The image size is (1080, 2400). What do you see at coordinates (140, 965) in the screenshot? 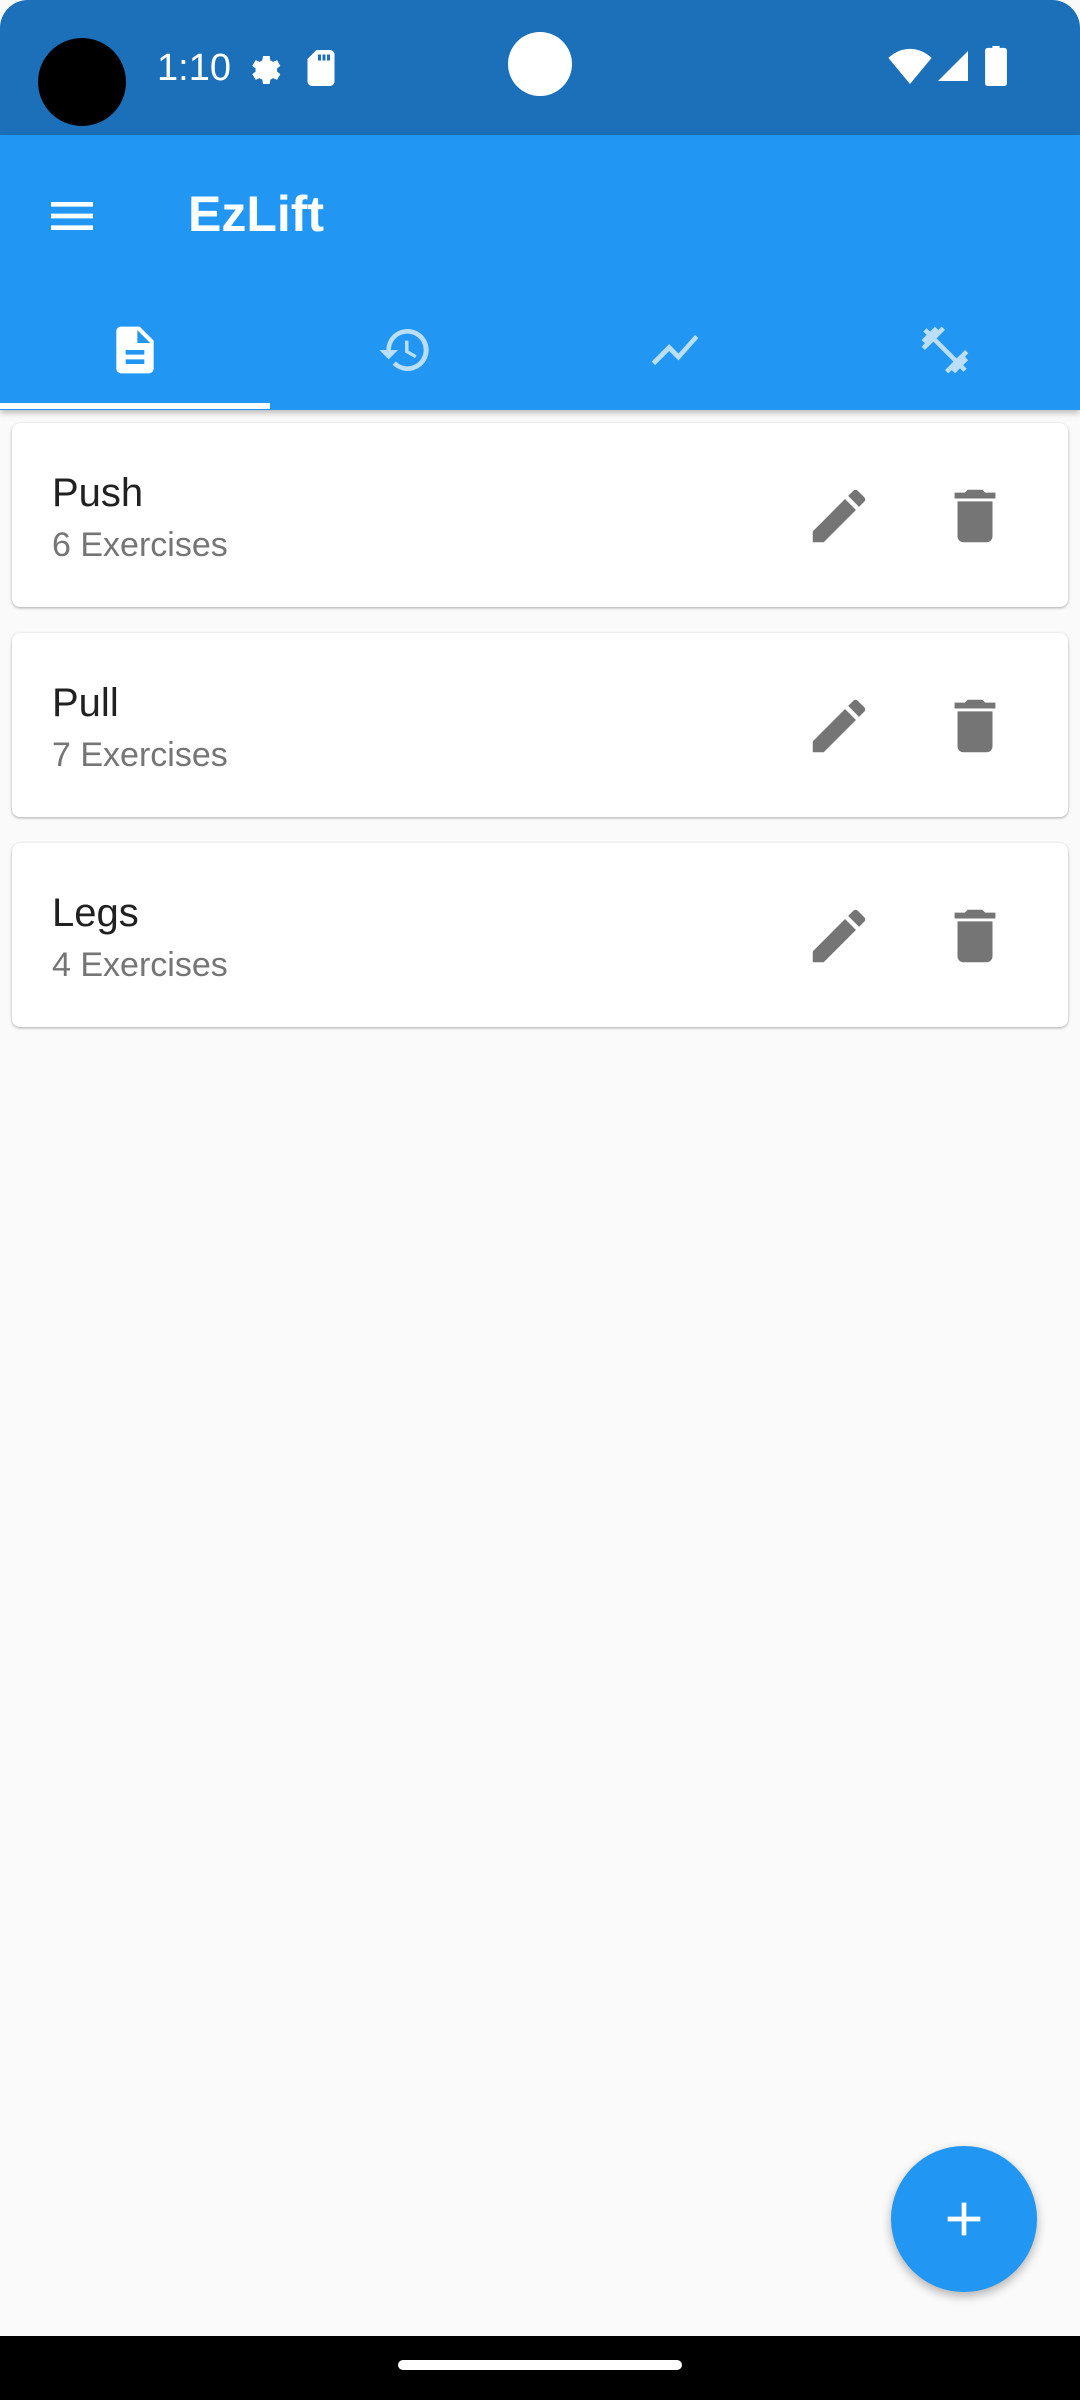
I see `workout-exercise-count: 4 Exercises` at bounding box center [140, 965].